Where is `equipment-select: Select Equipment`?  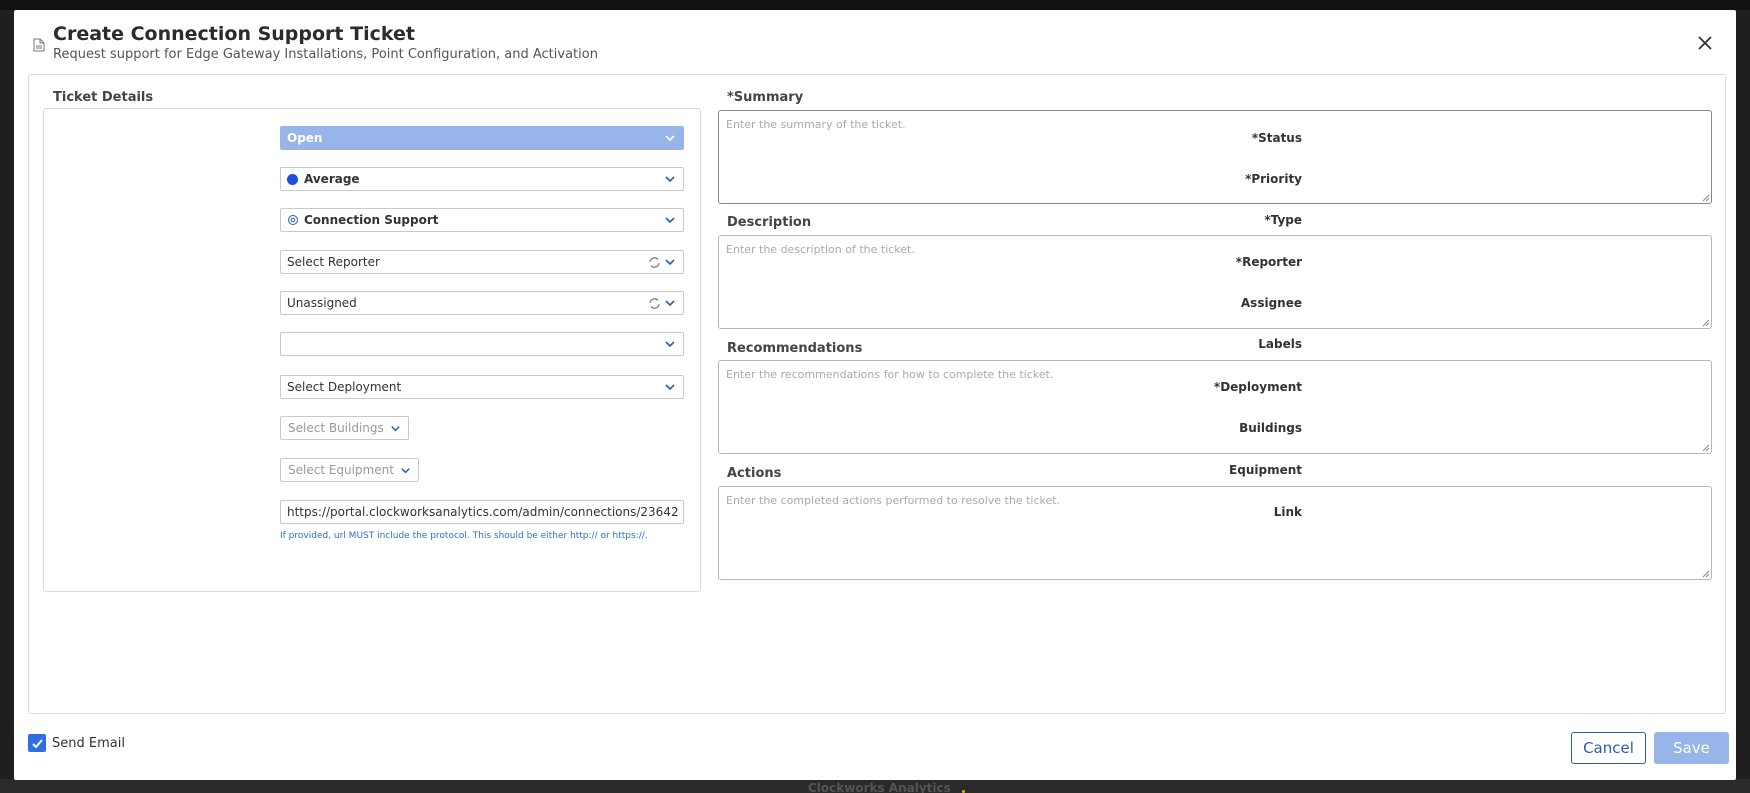
equipment-select: Select Equipment is located at coordinates (349, 470).